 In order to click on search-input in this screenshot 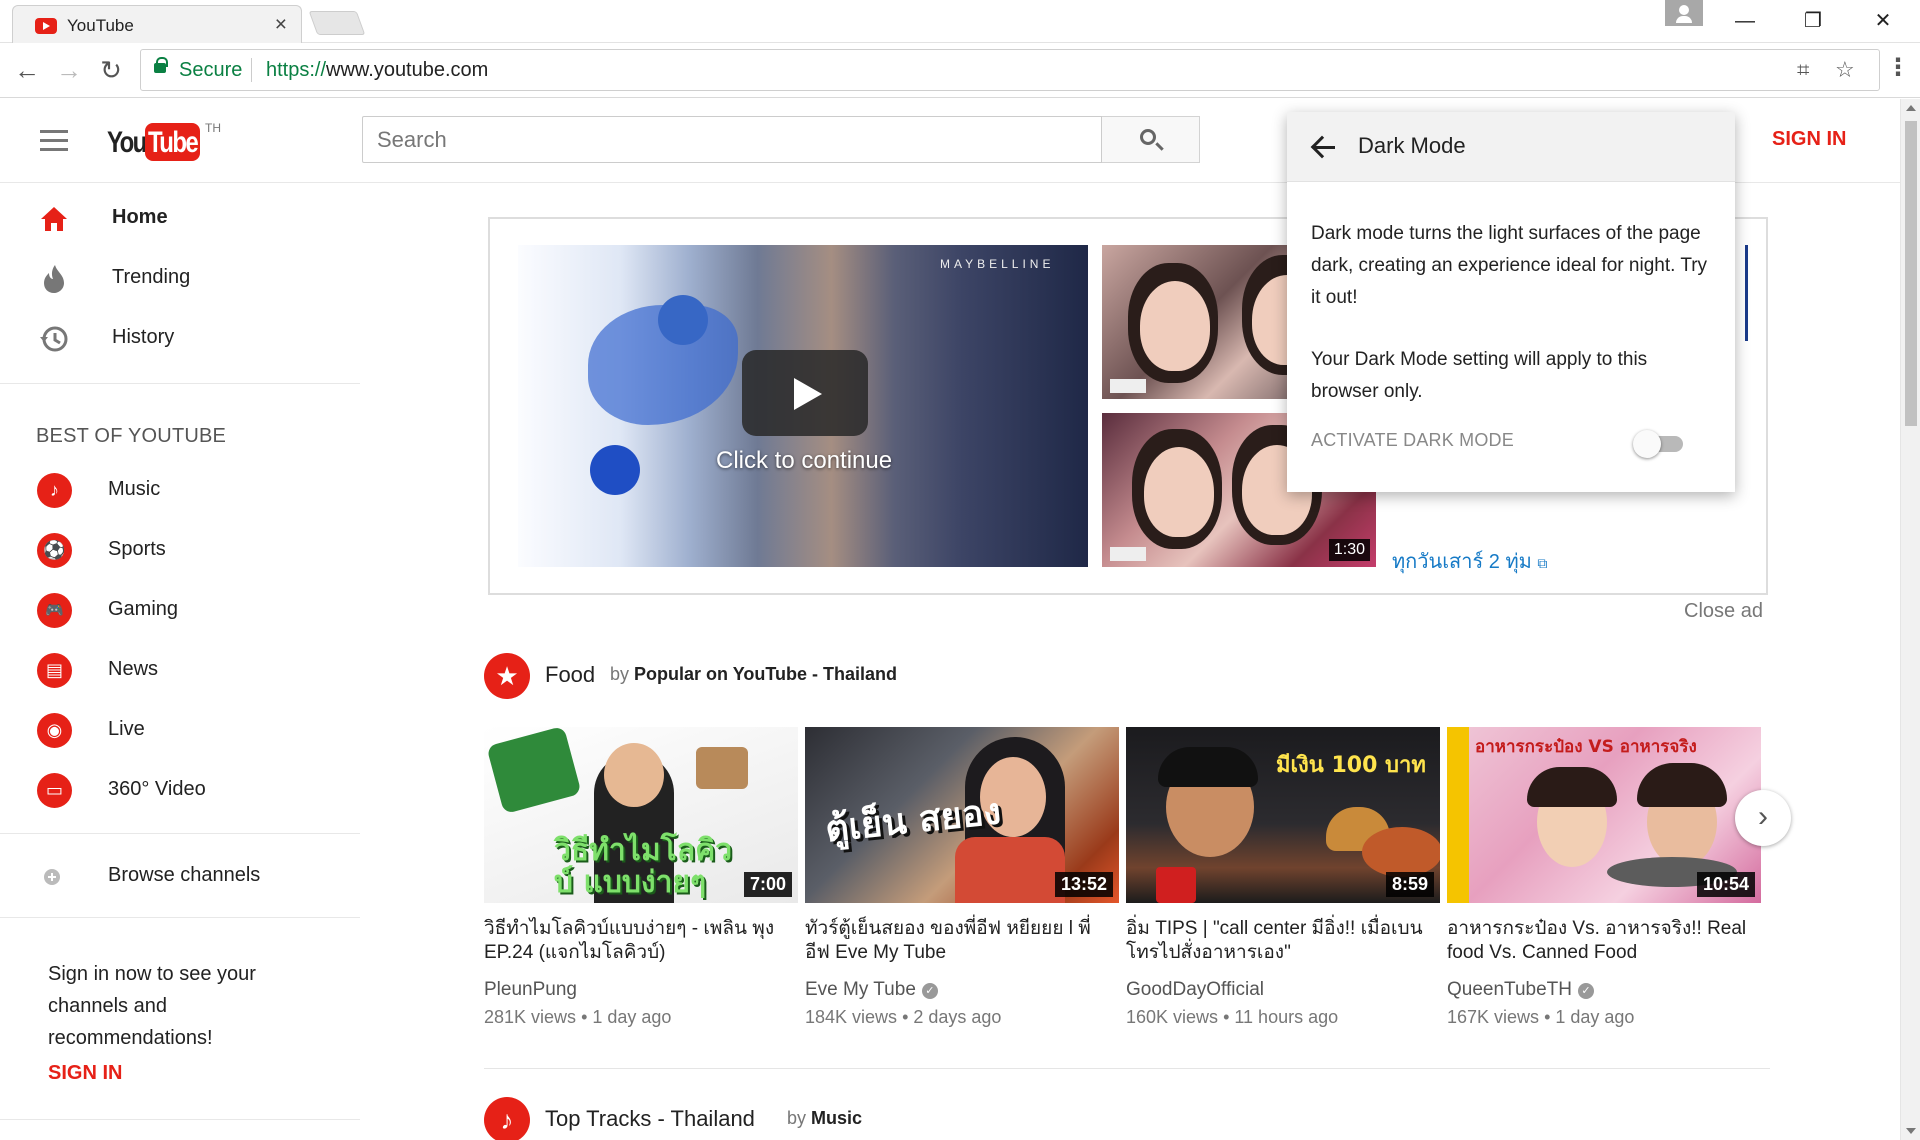, I will do `click(732, 139)`.